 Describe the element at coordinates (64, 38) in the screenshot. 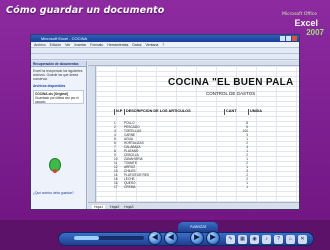

I see `excel-window-title: Microsoft Excel - COCINA` at that location.